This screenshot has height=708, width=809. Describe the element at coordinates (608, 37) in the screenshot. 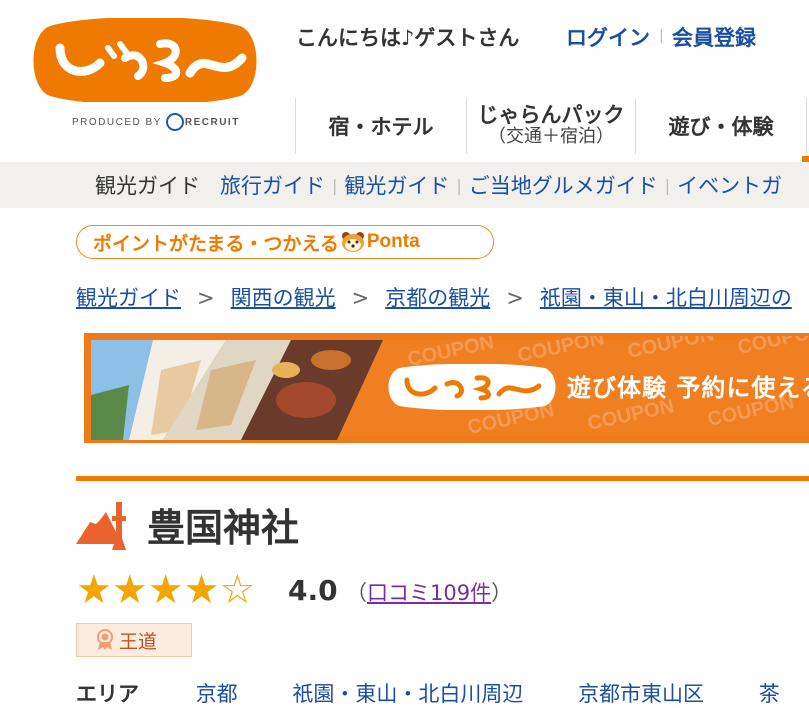

I see `login-link: ログイン` at that location.